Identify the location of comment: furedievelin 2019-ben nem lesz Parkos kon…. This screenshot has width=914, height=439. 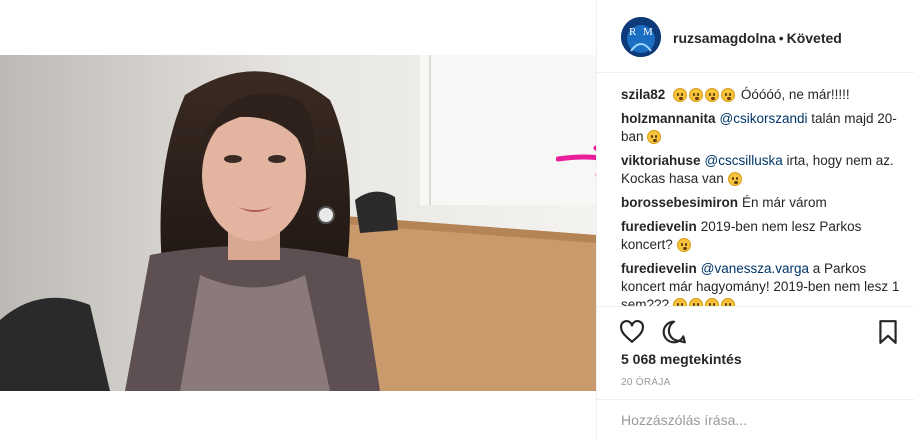
(761, 236).